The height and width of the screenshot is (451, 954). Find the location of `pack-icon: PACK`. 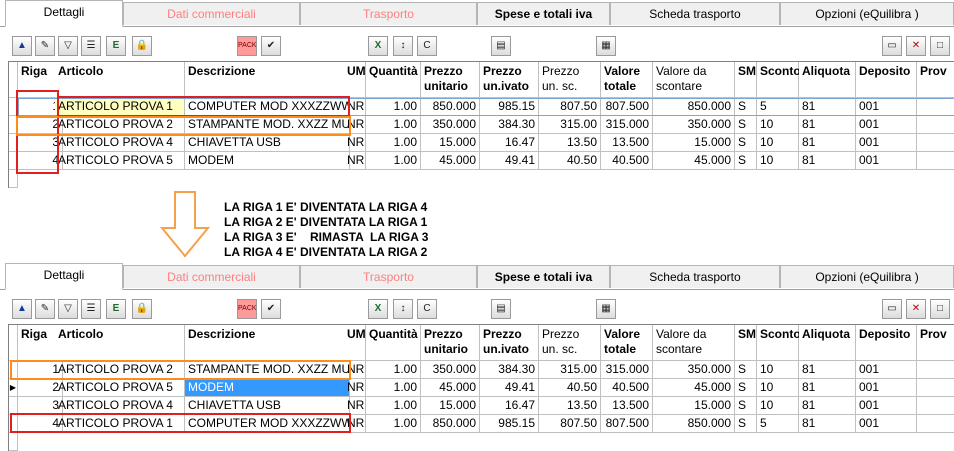

pack-icon: PACK is located at coordinates (247, 309).